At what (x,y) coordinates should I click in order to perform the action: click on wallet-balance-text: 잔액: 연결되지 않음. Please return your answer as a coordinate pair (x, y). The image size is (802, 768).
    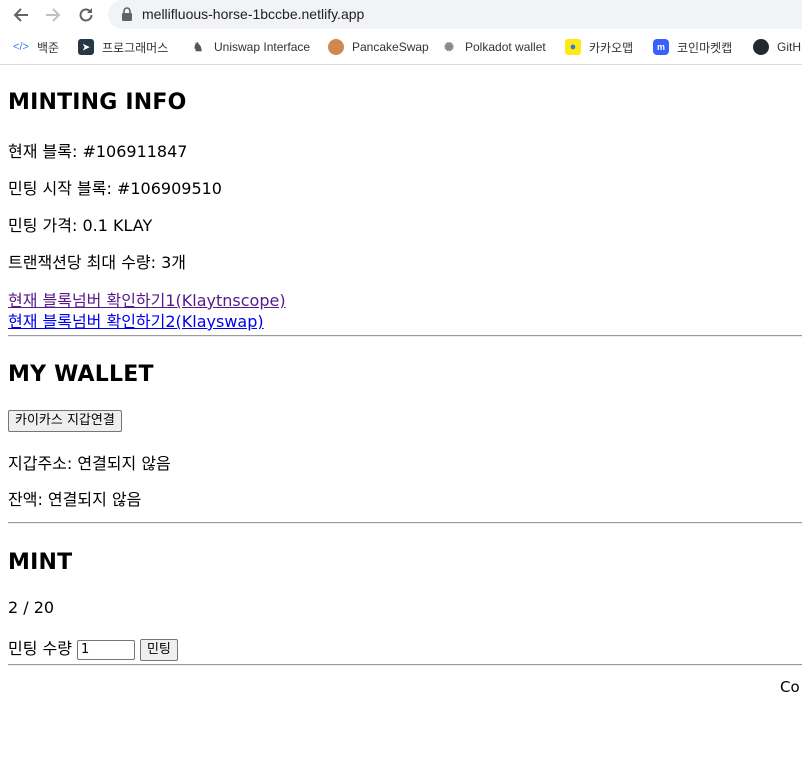
    Looking at the image, I should click on (75, 499).